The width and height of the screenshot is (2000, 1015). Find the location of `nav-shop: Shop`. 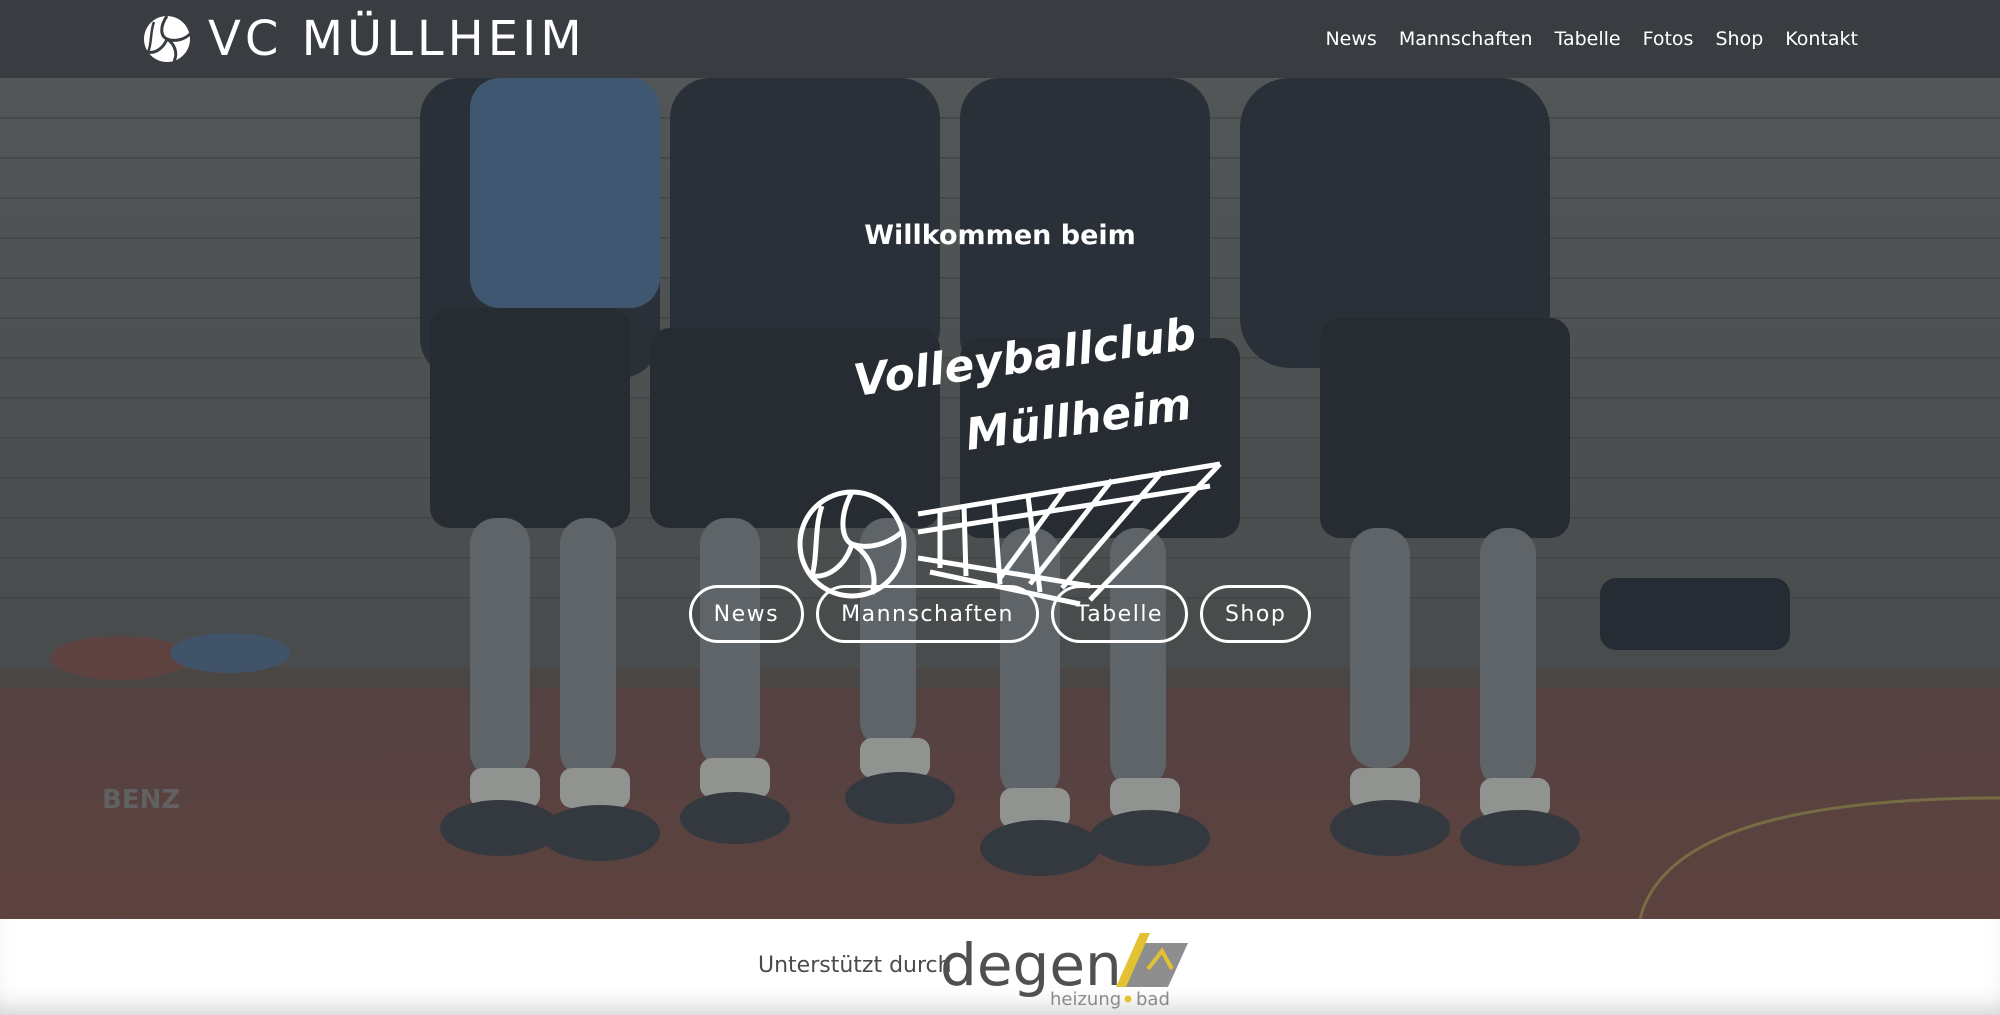

nav-shop: Shop is located at coordinates (1739, 39).